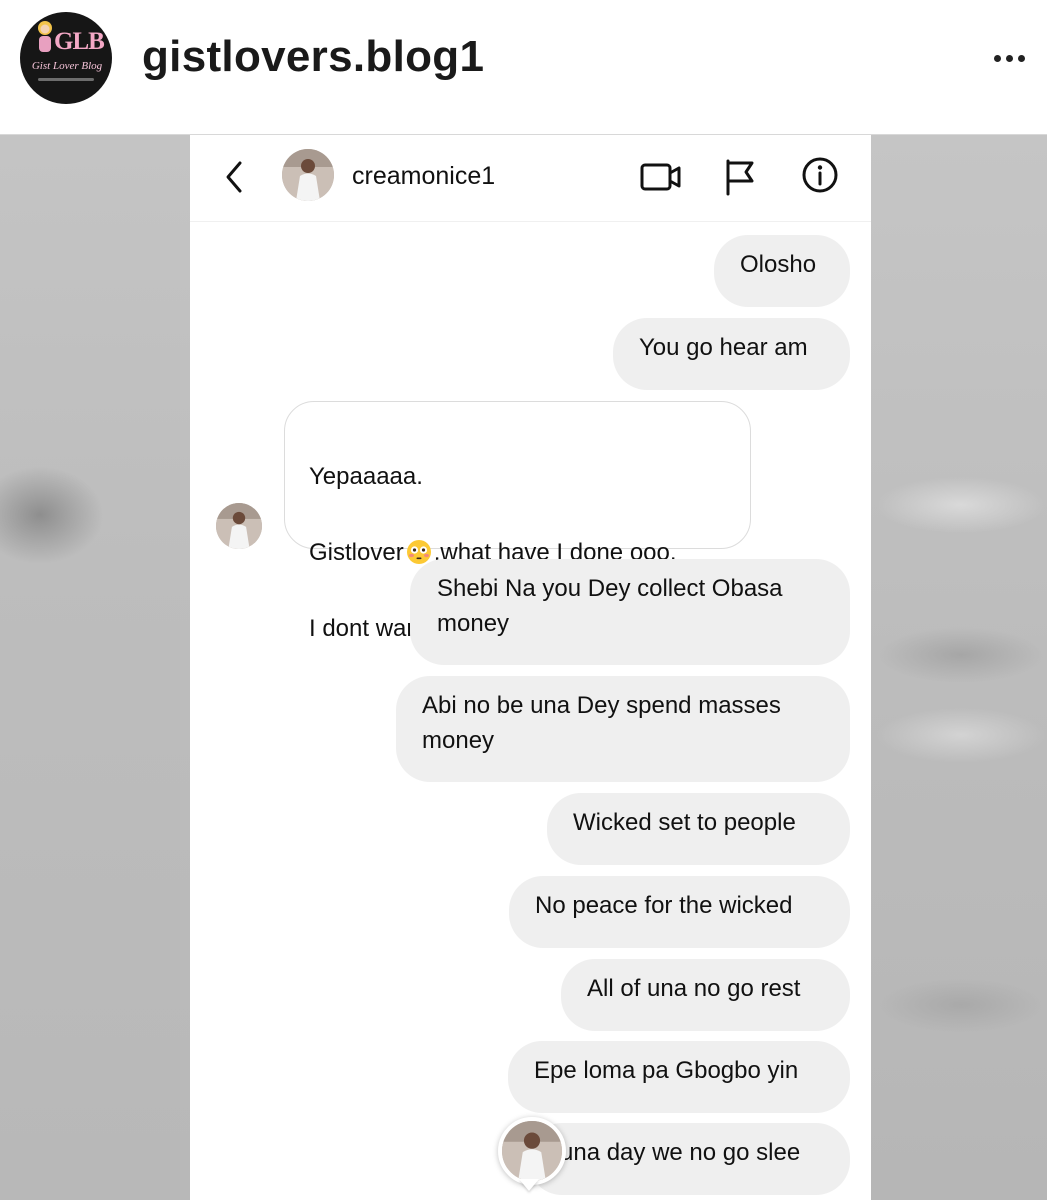 This screenshot has height=1200, width=1047. Describe the element at coordinates (67, 66) in the screenshot. I see `blog-avatar-subtext: Gist Lover Blog` at that location.